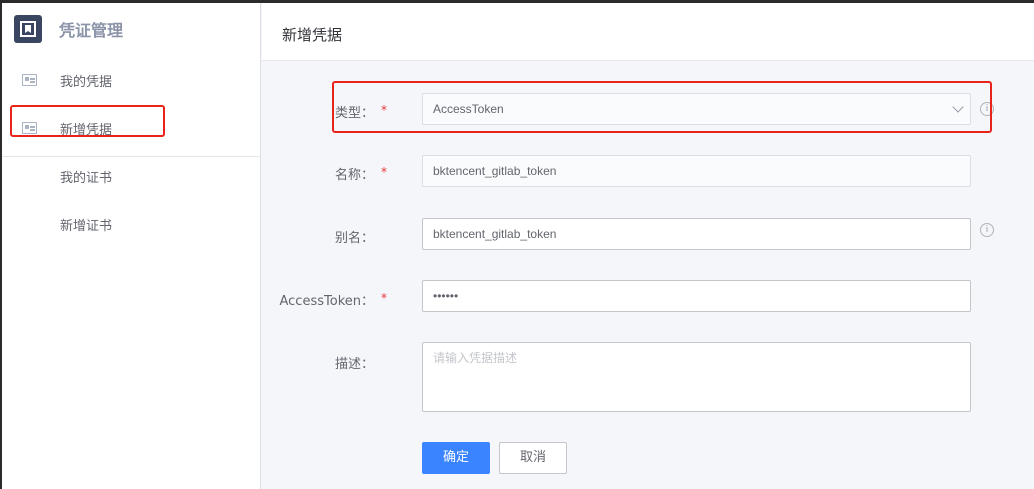 This screenshot has width=1034, height=489. Describe the element at coordinates (696, 109) in the screenshot. I see `type-select: AccessToken` at that location.